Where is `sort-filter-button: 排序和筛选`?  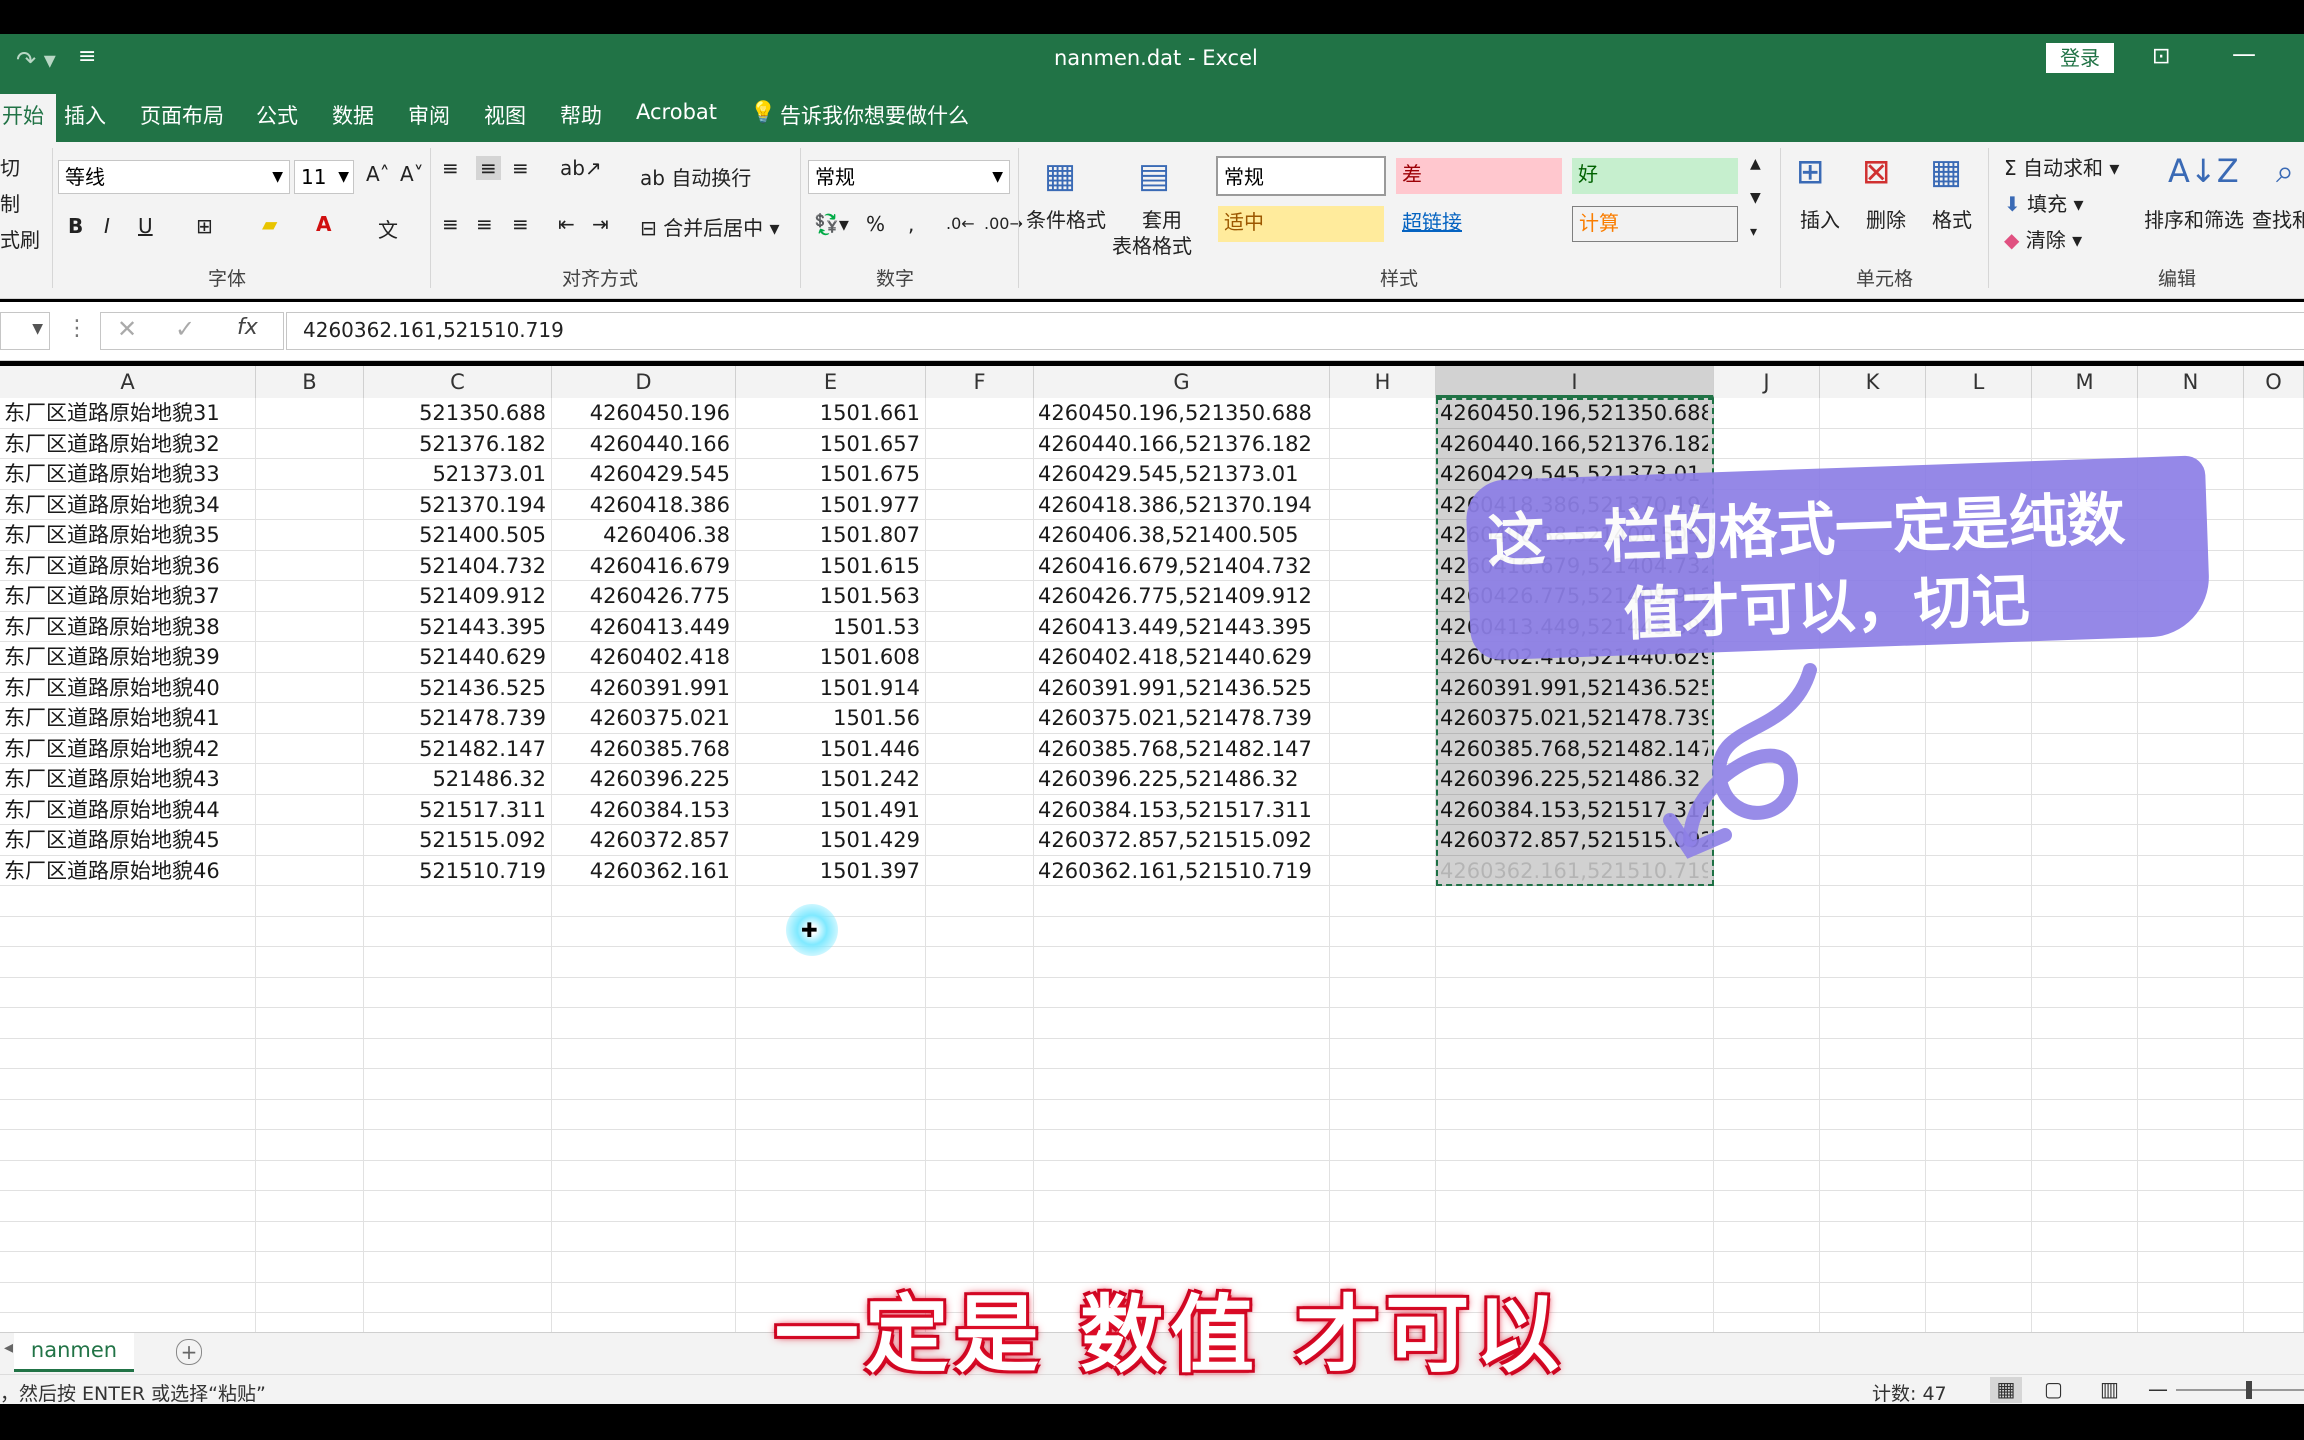
sort-filter-button: 排序和筛选 is located at coordinates (2194, 218).